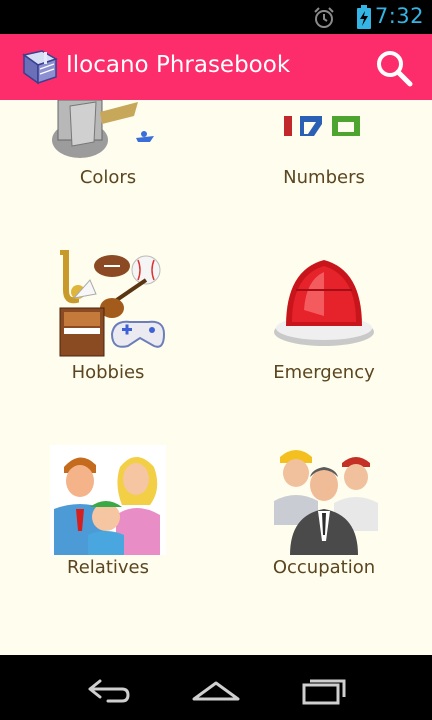  I want to click on back-icon, so click(108, 689).